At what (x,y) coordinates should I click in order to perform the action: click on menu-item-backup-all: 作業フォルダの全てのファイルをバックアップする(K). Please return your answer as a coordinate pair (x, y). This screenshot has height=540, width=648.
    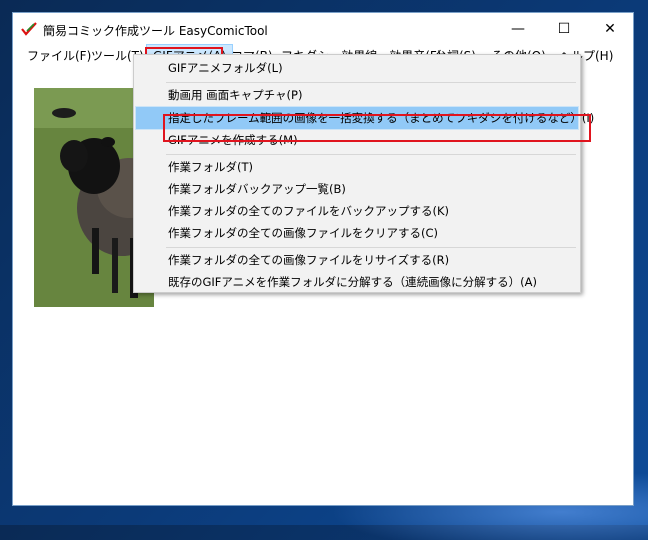
    Looking at the image, I should click on (357, 211).